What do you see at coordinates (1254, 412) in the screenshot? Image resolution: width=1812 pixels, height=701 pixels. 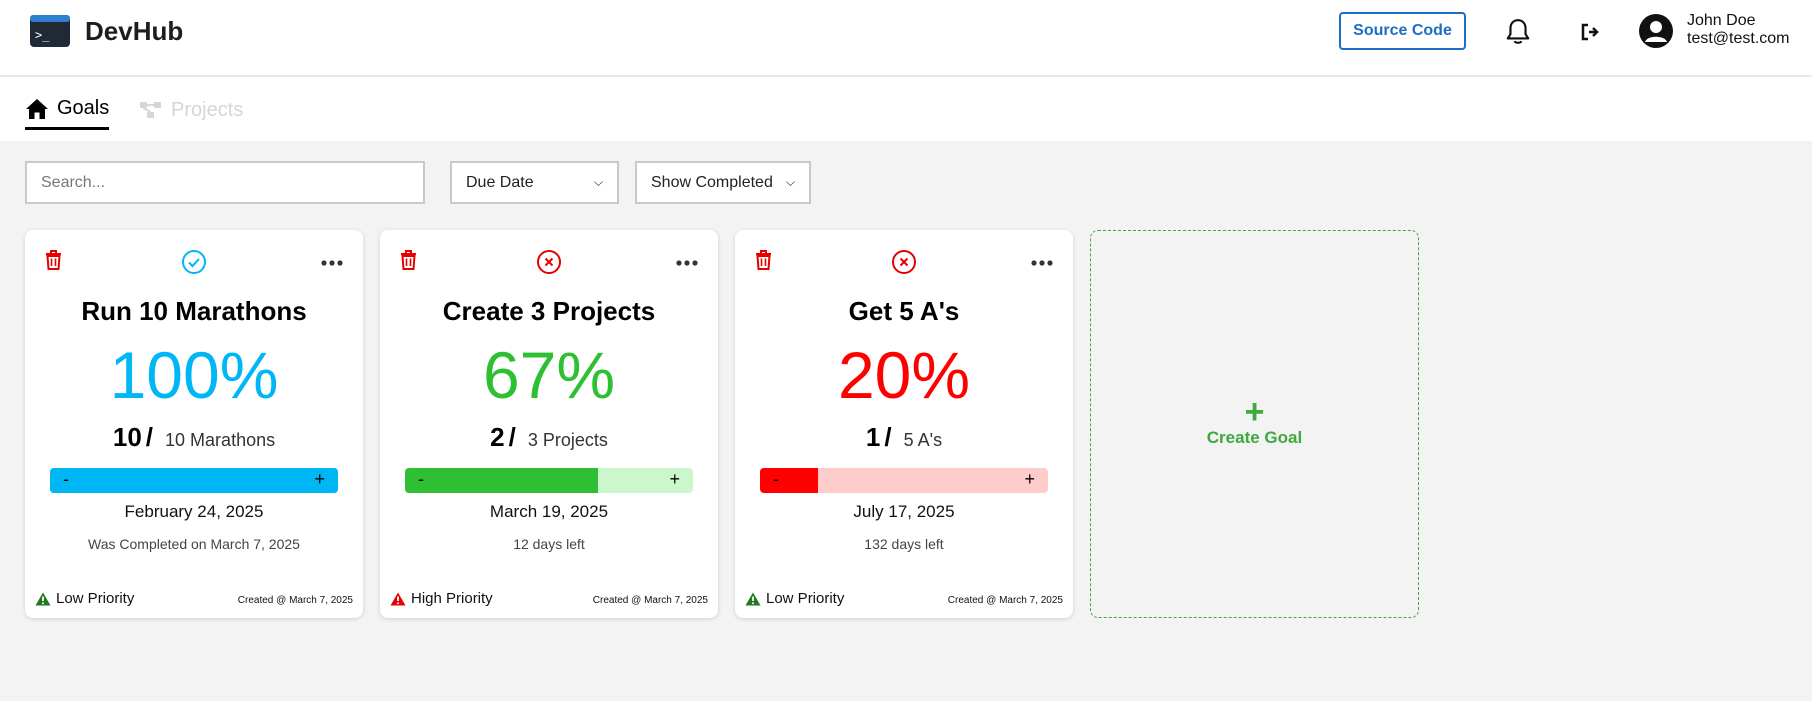 I see `plus-icon: +` at bounding box center [1254, 412].